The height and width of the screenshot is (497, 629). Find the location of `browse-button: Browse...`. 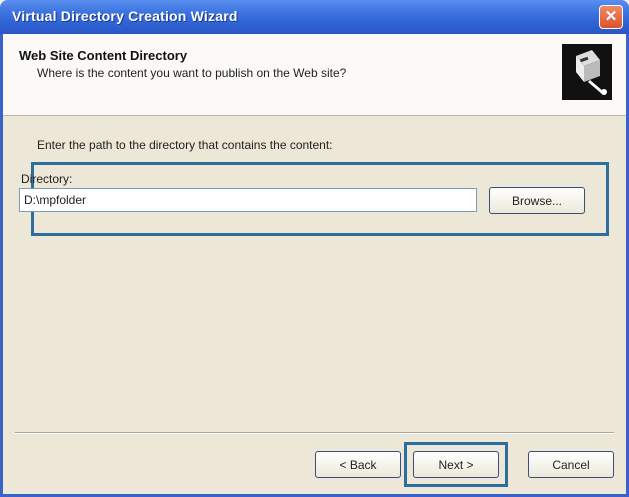

browse-button: Browse... is located at coordinates (537, 200).